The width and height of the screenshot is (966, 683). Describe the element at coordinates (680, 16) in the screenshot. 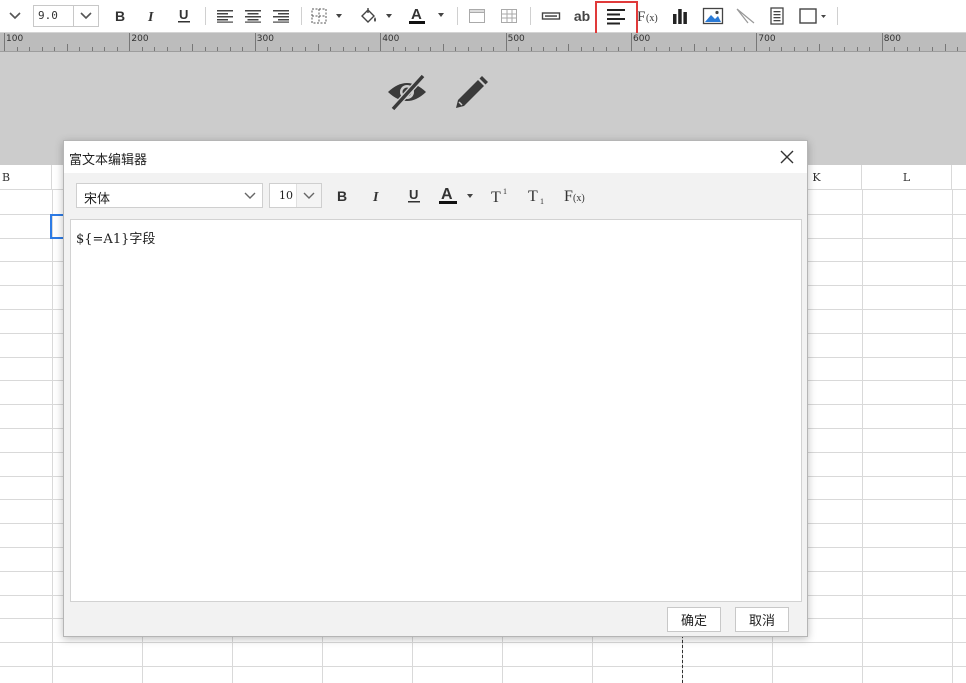

I see `chart-icon` at that location.